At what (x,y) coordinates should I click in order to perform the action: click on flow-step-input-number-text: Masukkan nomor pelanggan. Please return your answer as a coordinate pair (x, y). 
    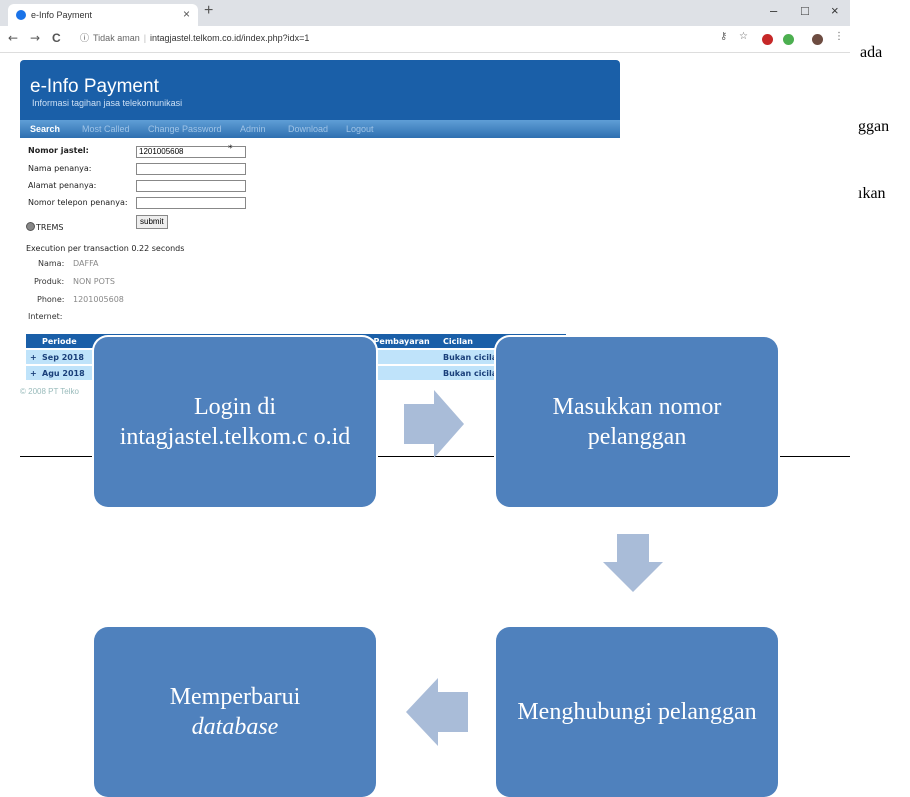
    Looking at the image, I should click on (637, 422).